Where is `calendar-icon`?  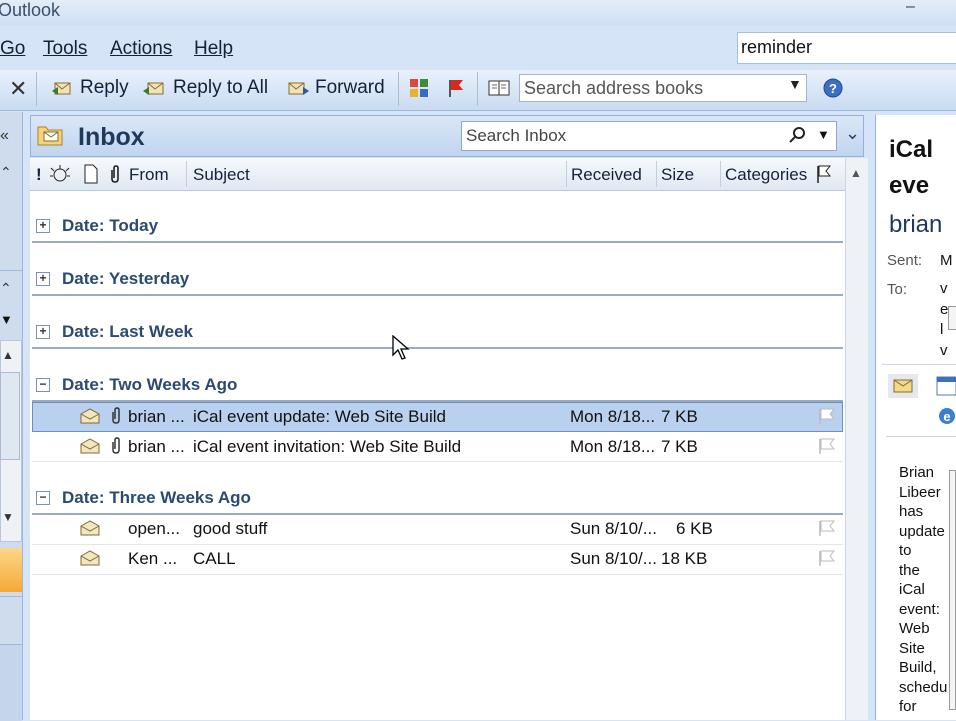 calendar-icon is located at coordinates (945, 386).